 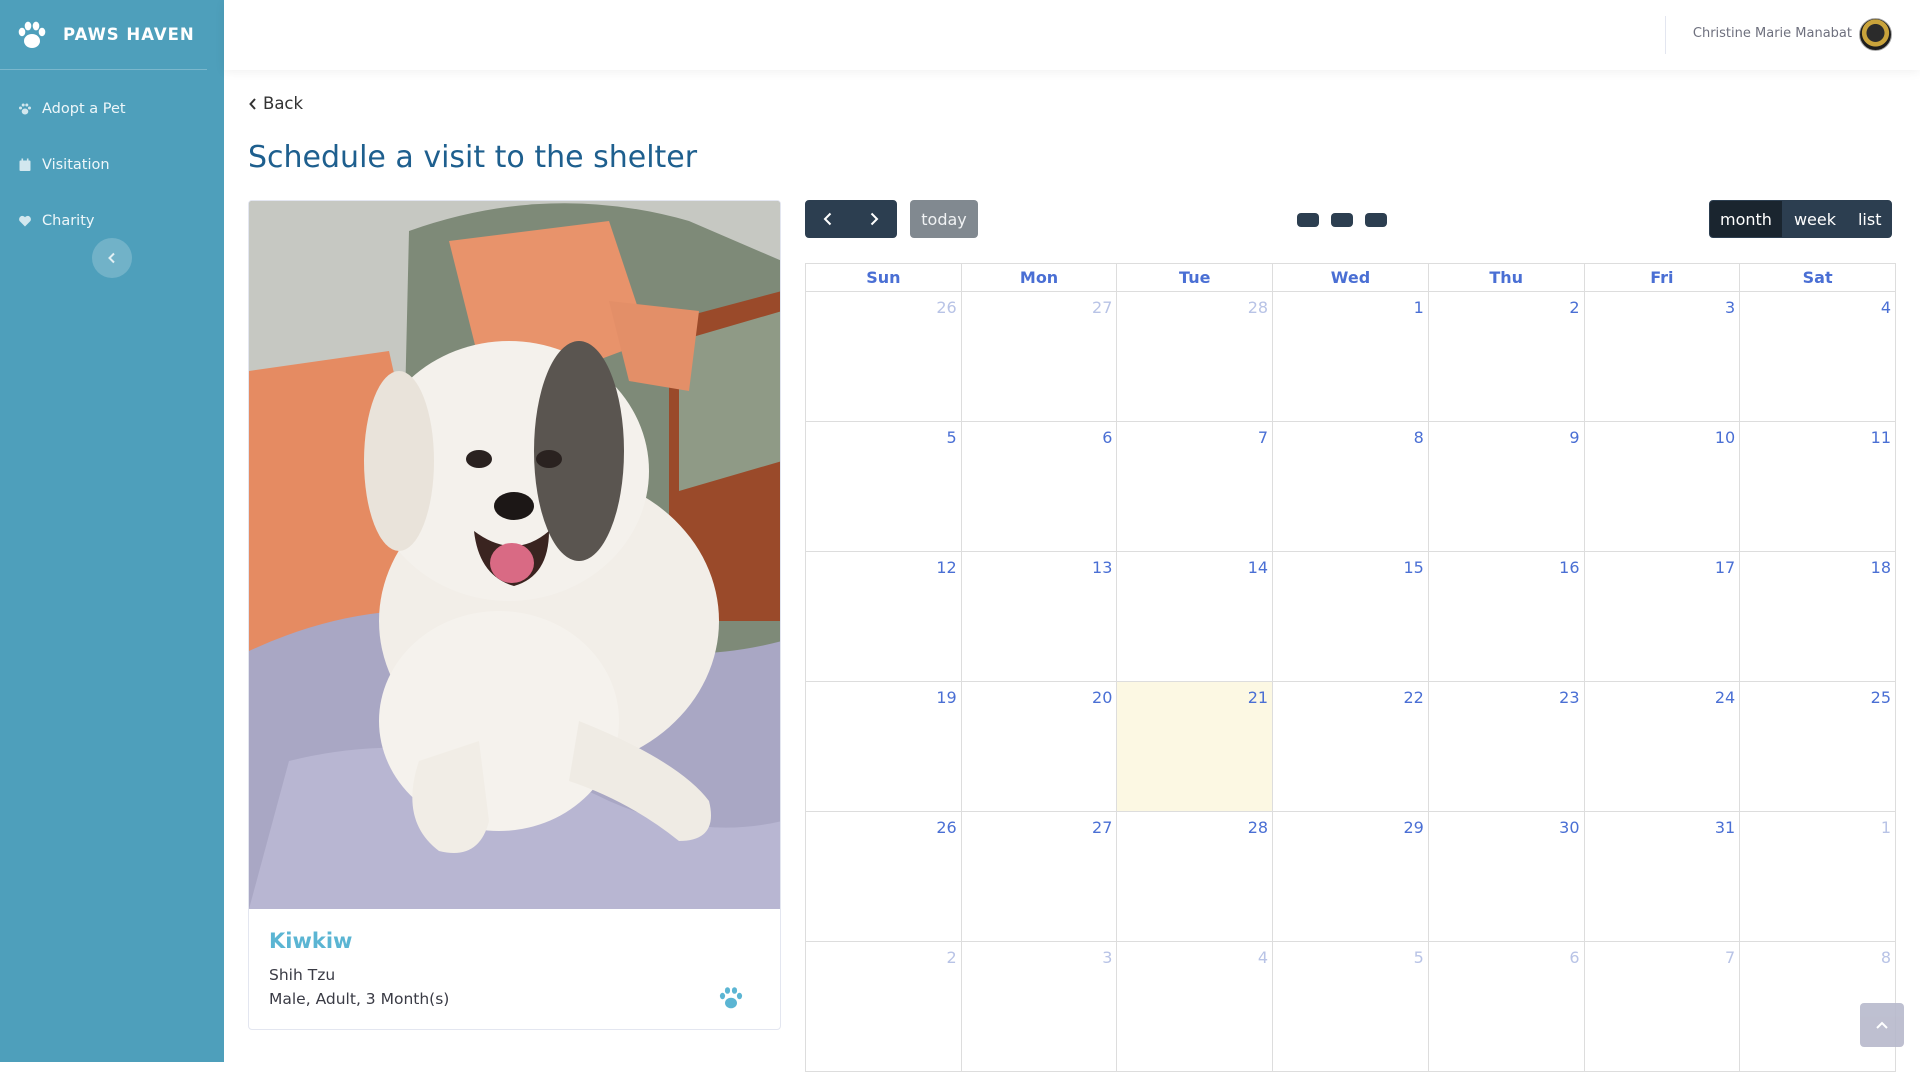 What do you see at coordinates (1817, 616) in the screenshot?
I see `calendar-day-cell: 18` at bounding box center [1817, 616].